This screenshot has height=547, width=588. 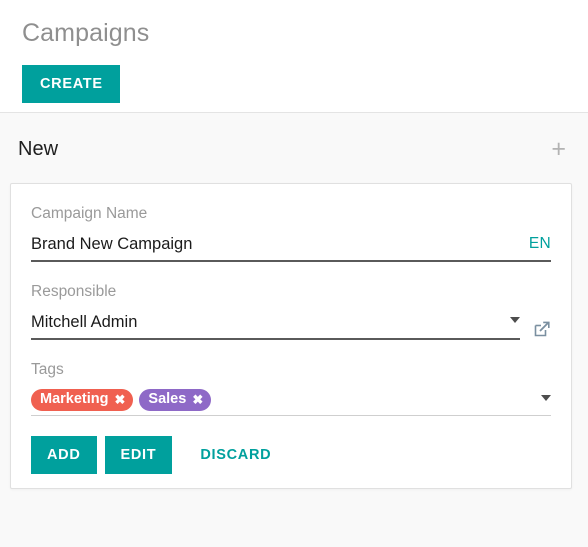 I want to click on kanban-column-header-new: New +, so click(x=294, y=148).